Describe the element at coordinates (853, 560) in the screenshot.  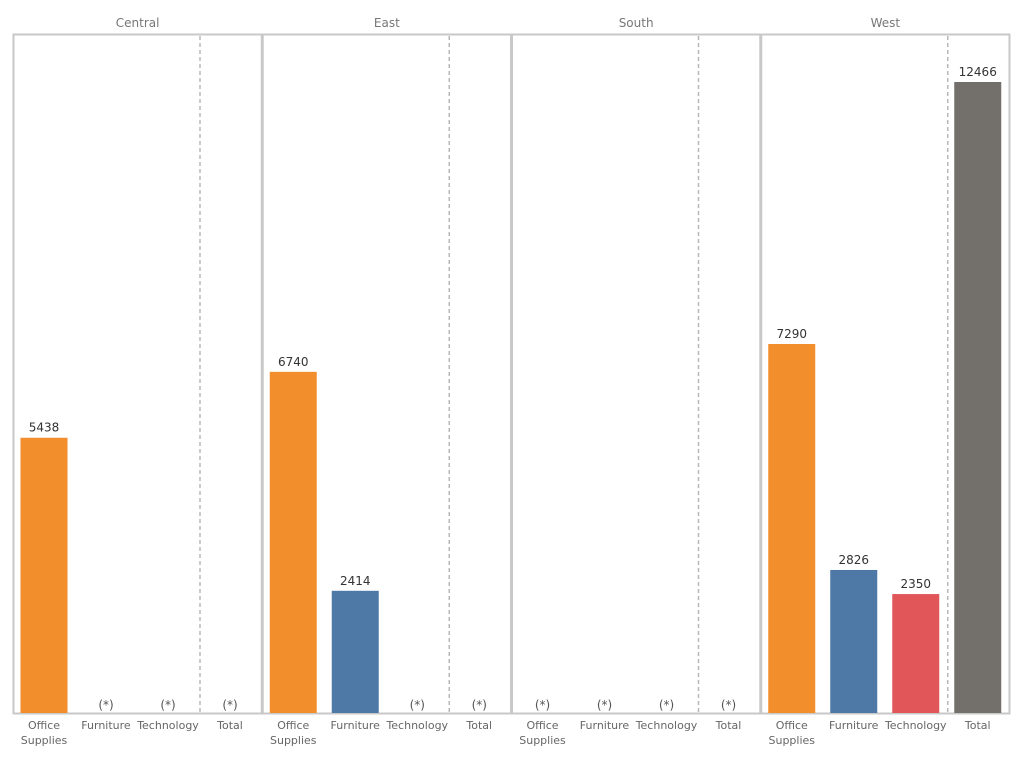
I see `value-label: 2826` at that location.